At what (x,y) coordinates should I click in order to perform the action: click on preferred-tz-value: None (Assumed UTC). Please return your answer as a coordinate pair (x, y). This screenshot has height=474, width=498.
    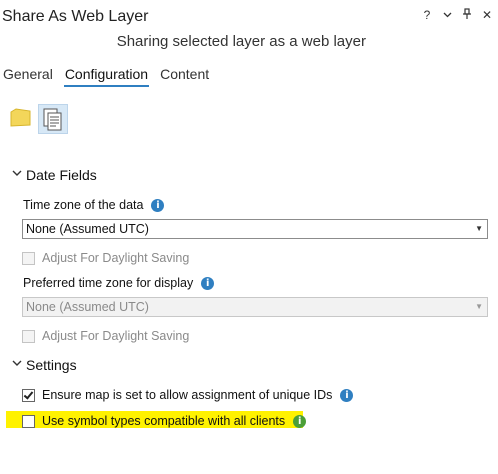
    Looking at the image, I should click on (87, 307).